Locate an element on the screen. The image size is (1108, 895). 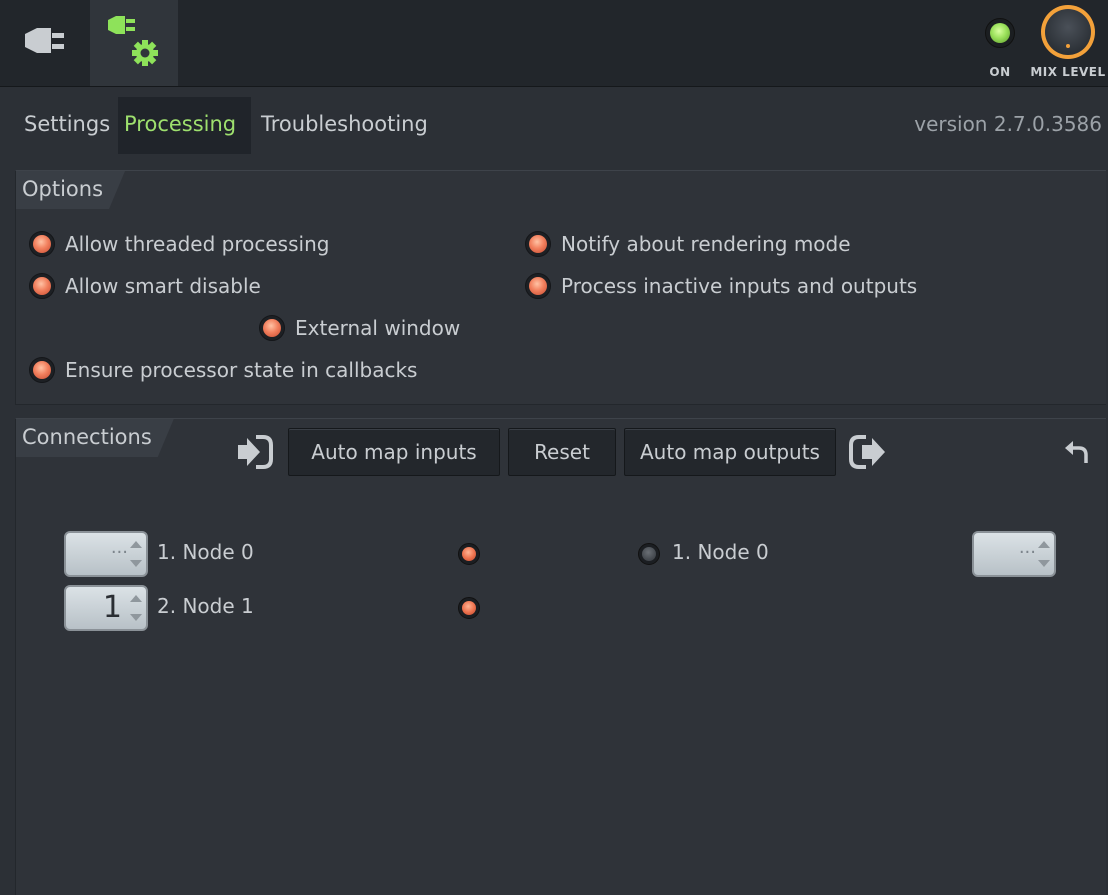
option-label: Ensure processor state in callbacks is located at coordinates (241, 370).